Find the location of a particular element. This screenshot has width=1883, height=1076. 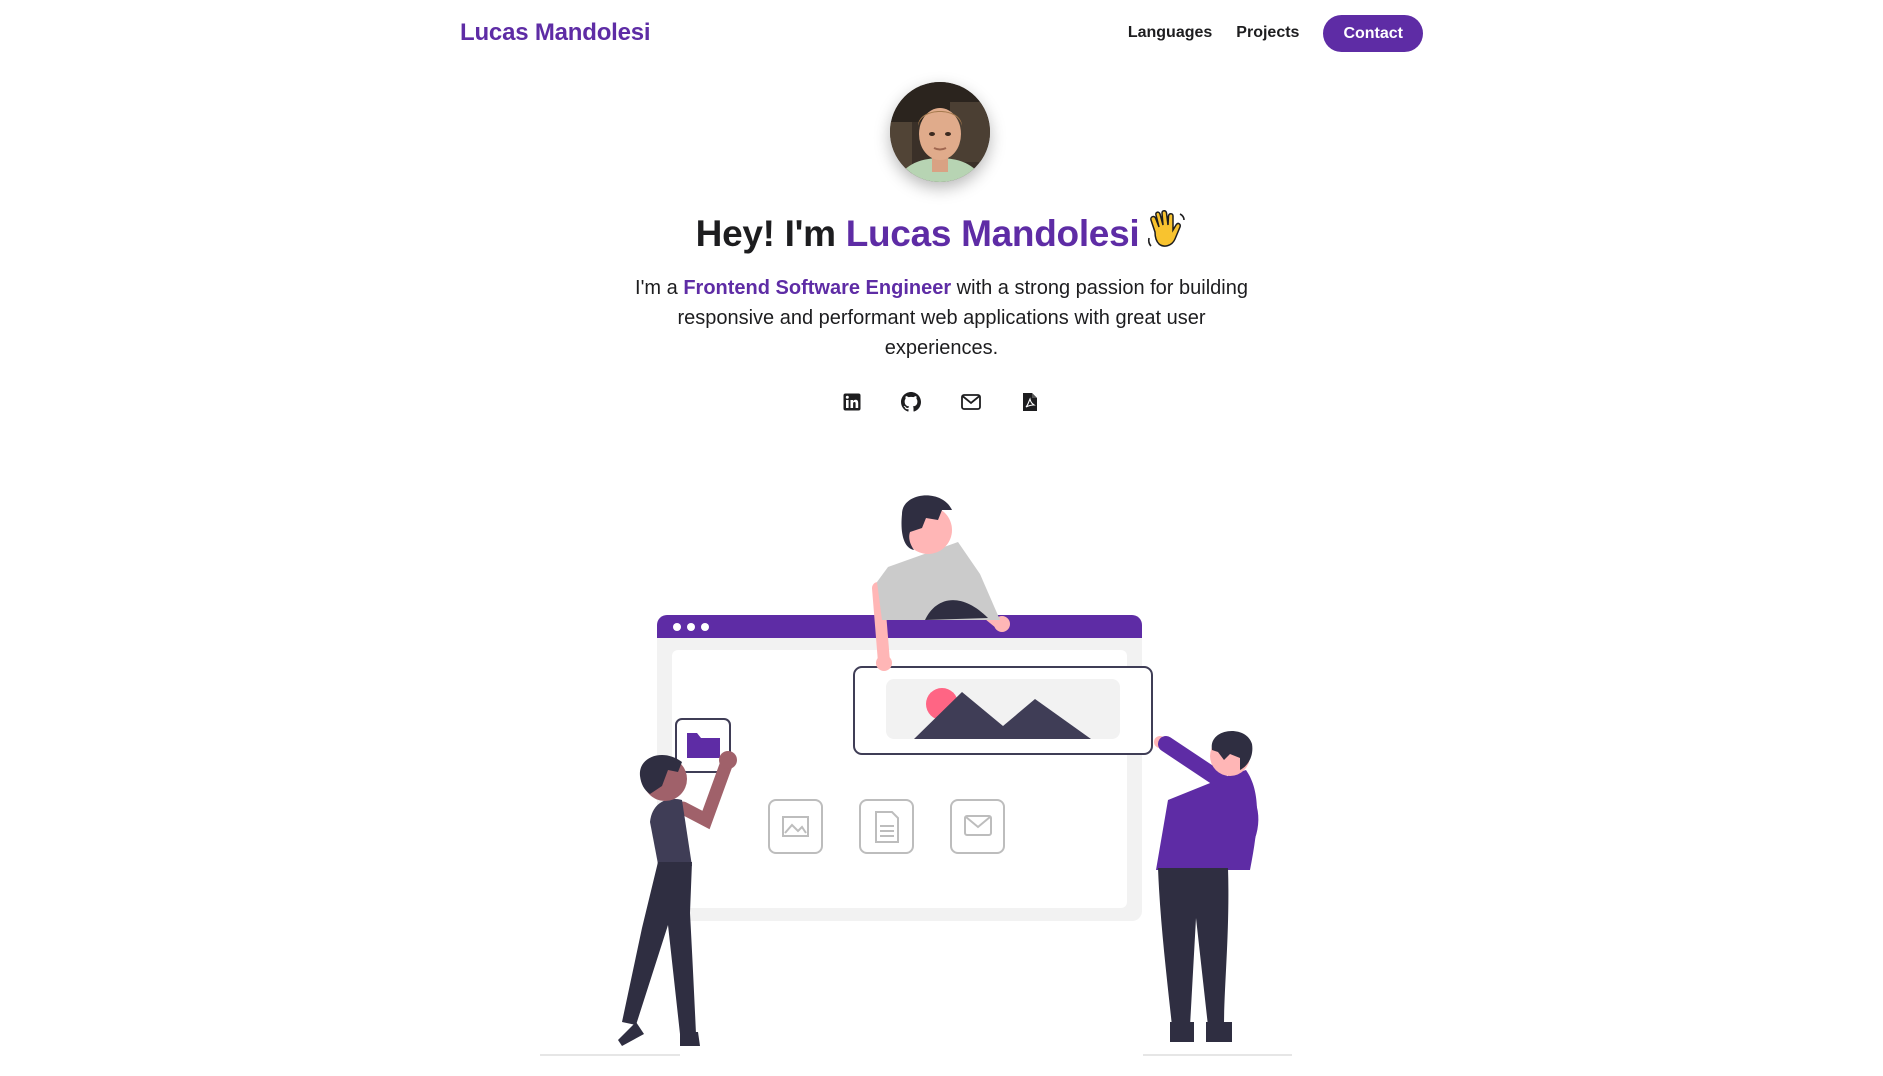

contact-button: Contact is located at coordinates (1373, 33).